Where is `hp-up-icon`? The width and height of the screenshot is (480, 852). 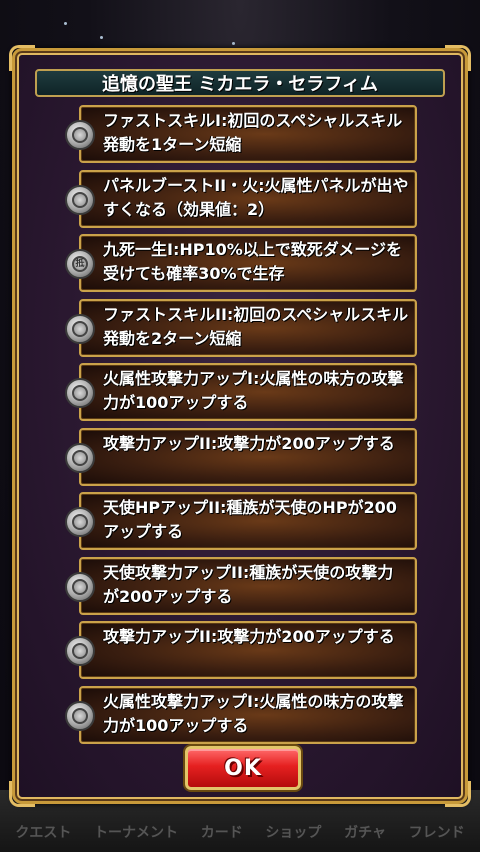 hp-up-icon is located at coordinates (80, 522).